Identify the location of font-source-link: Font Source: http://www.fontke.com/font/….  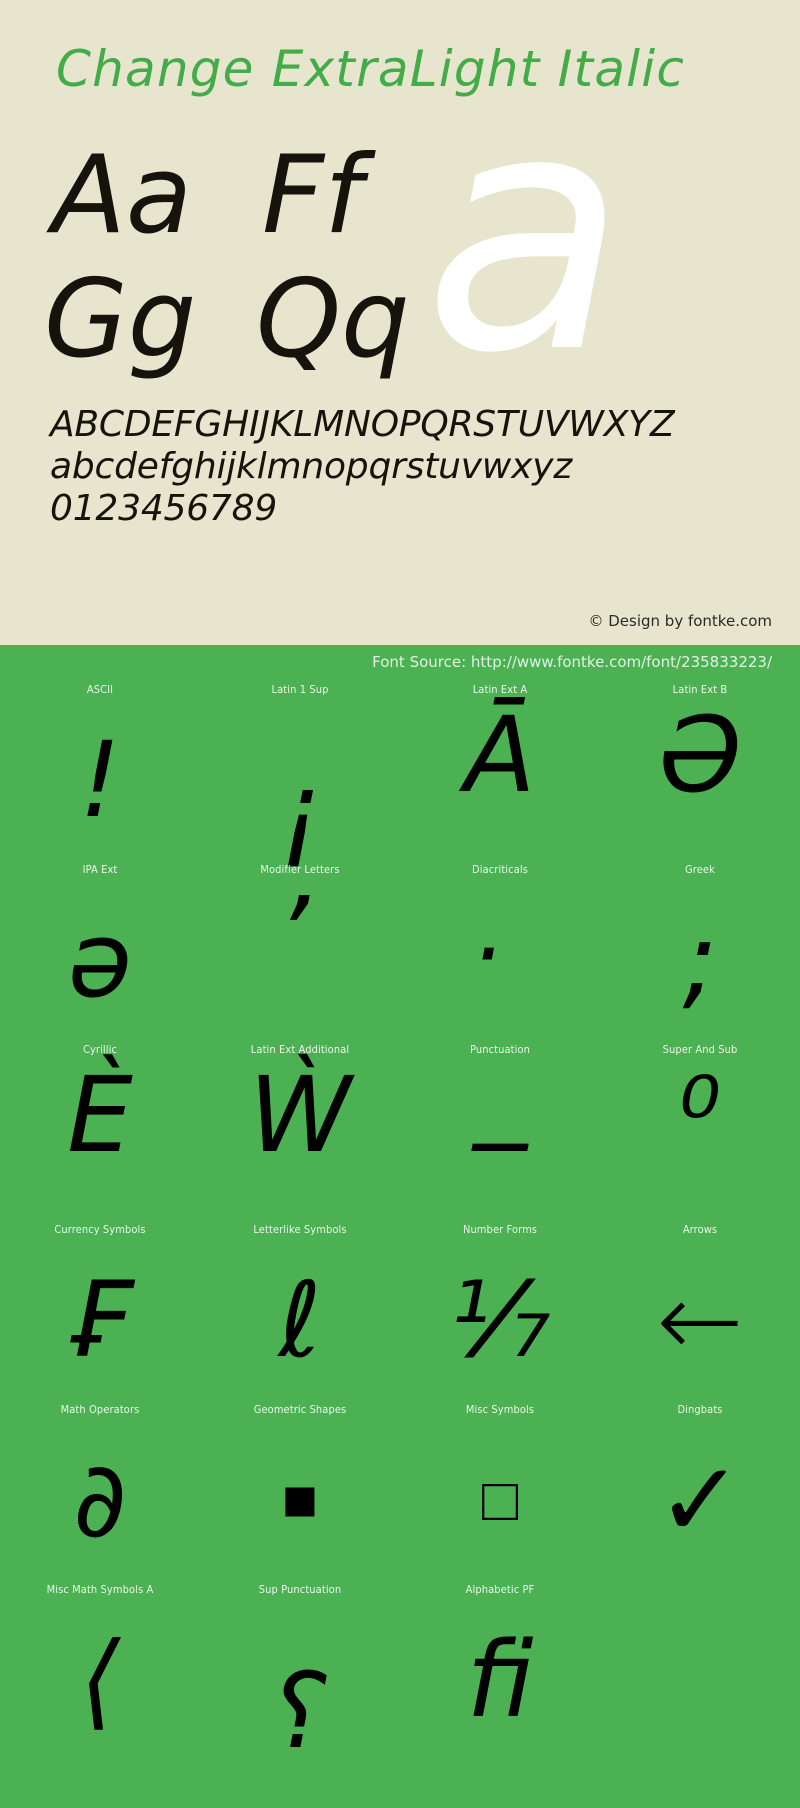
(572, 662).